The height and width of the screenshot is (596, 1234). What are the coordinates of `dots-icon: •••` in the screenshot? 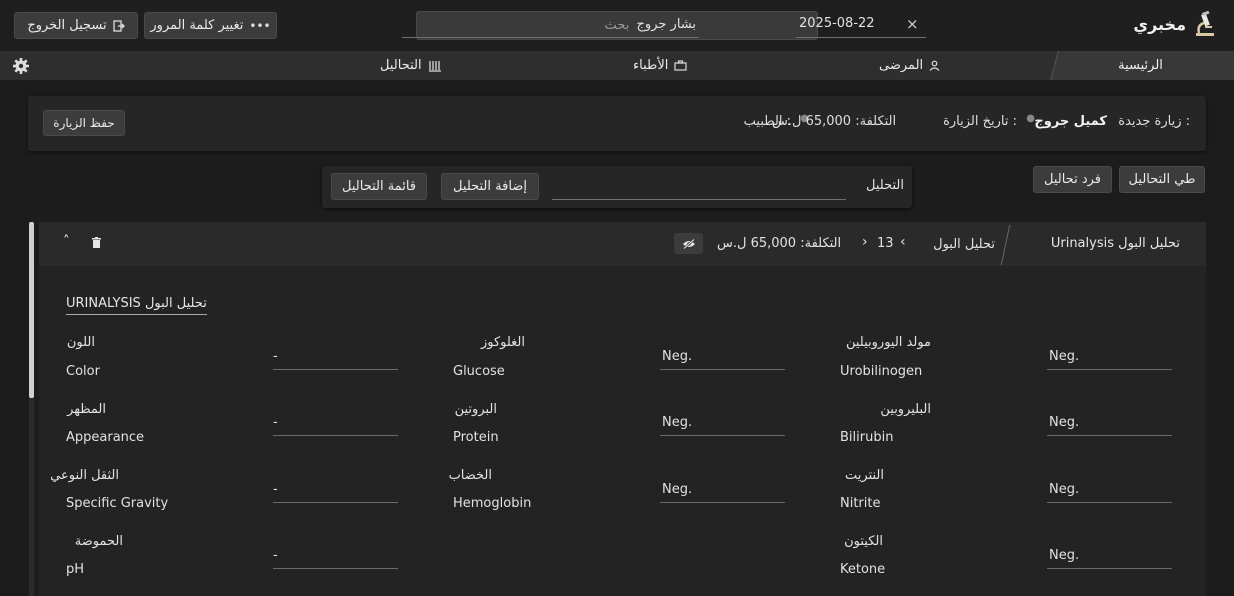 It's located at (260, 25).